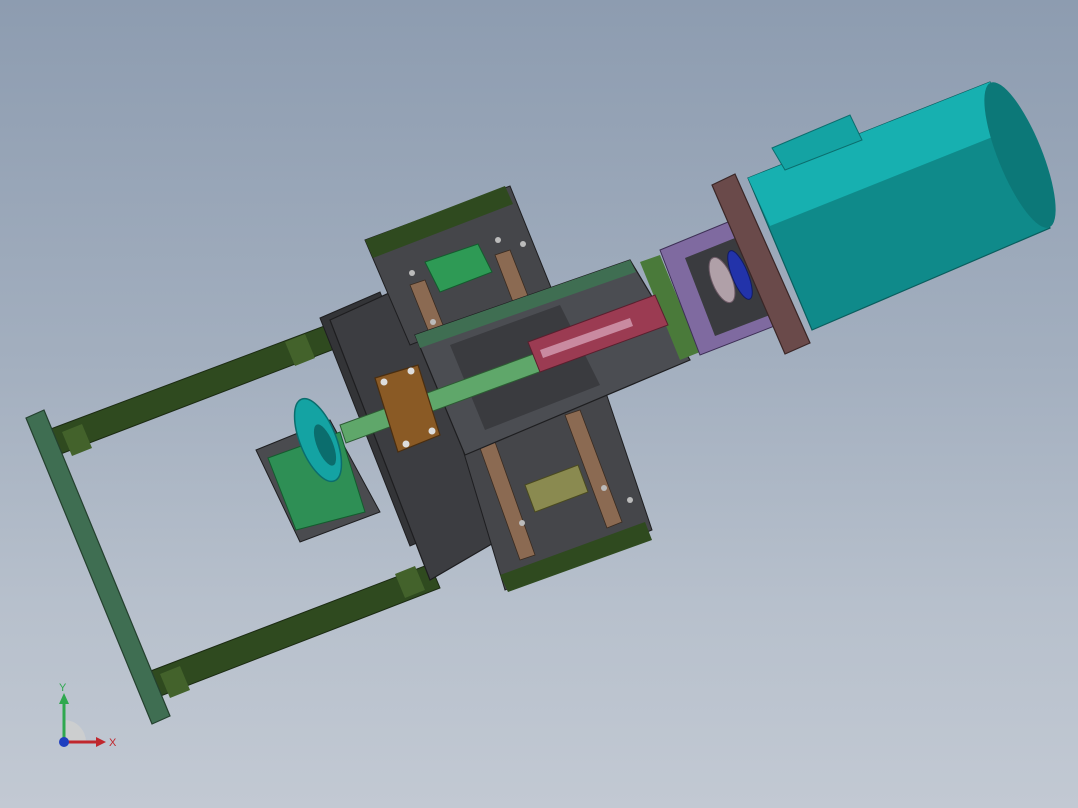  I want to click on z-axis-dot, so click(64, 742).